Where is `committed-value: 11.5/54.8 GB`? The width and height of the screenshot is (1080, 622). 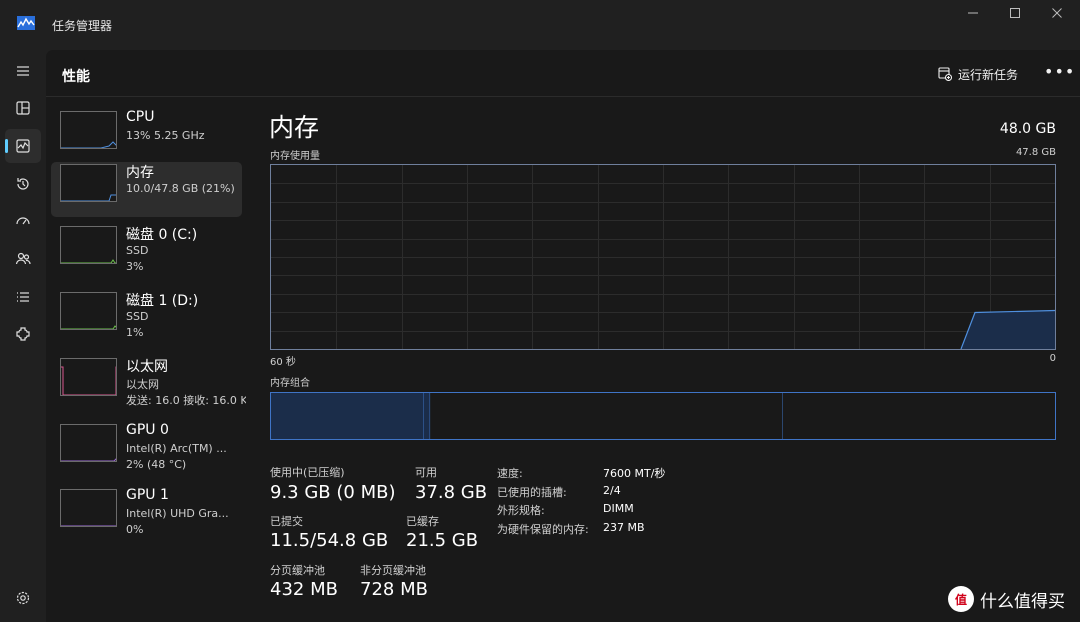
committed-value: 11.5/54.8 GB is located at coordinates (329, 540).